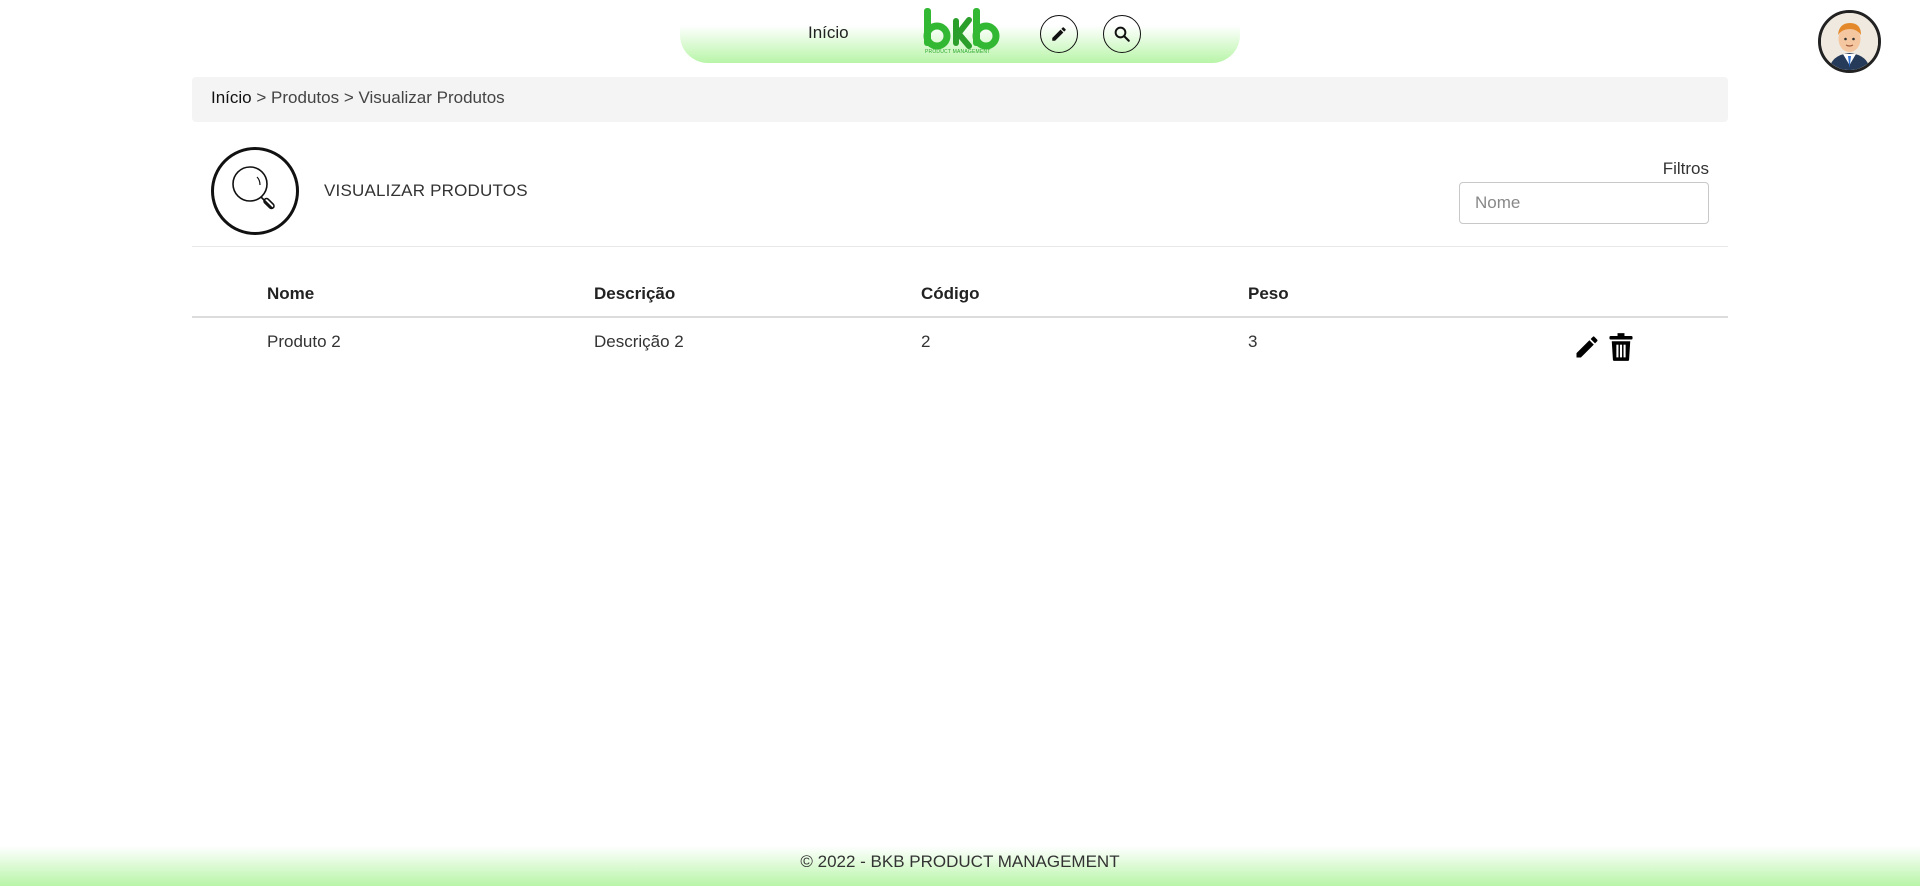 The width and height of the screenshot is (1920, 886). Describe the element at coordinates (1685, 168) in the screenshot. I see `filters-label: Filtros` at that location.